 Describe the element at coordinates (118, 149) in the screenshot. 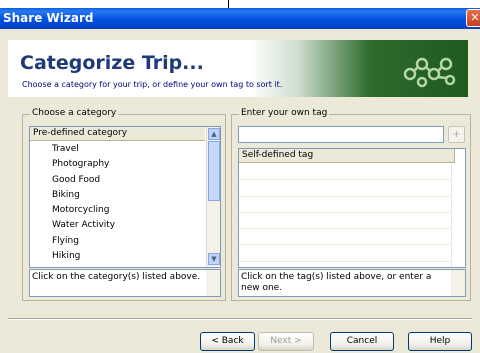

I see `category-item: Travel` at that location.